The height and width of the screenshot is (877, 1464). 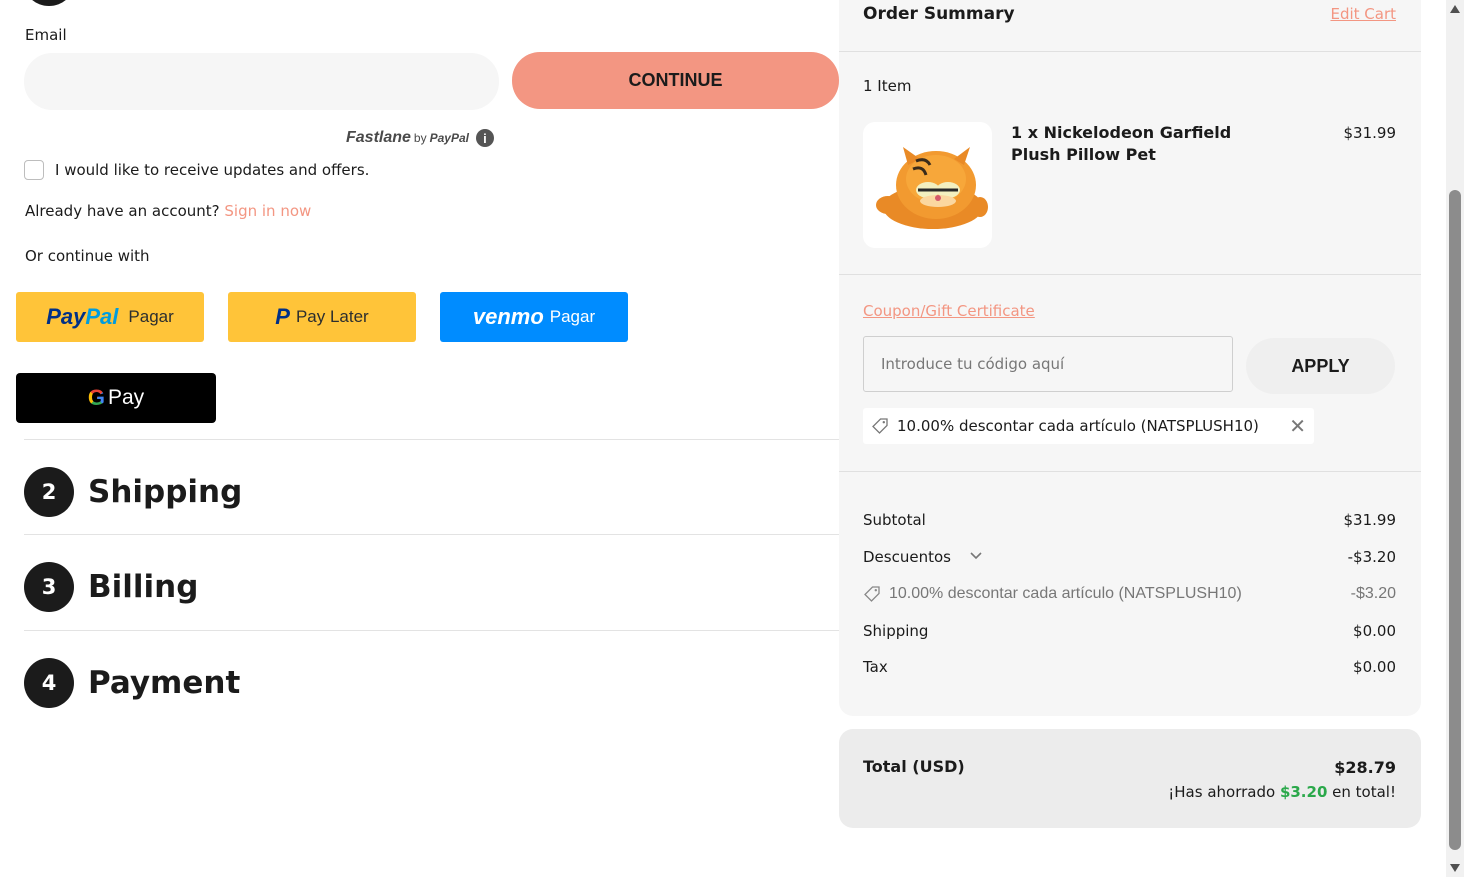 I want to click on item-count: 1 Item, so click(x=887, y=86).